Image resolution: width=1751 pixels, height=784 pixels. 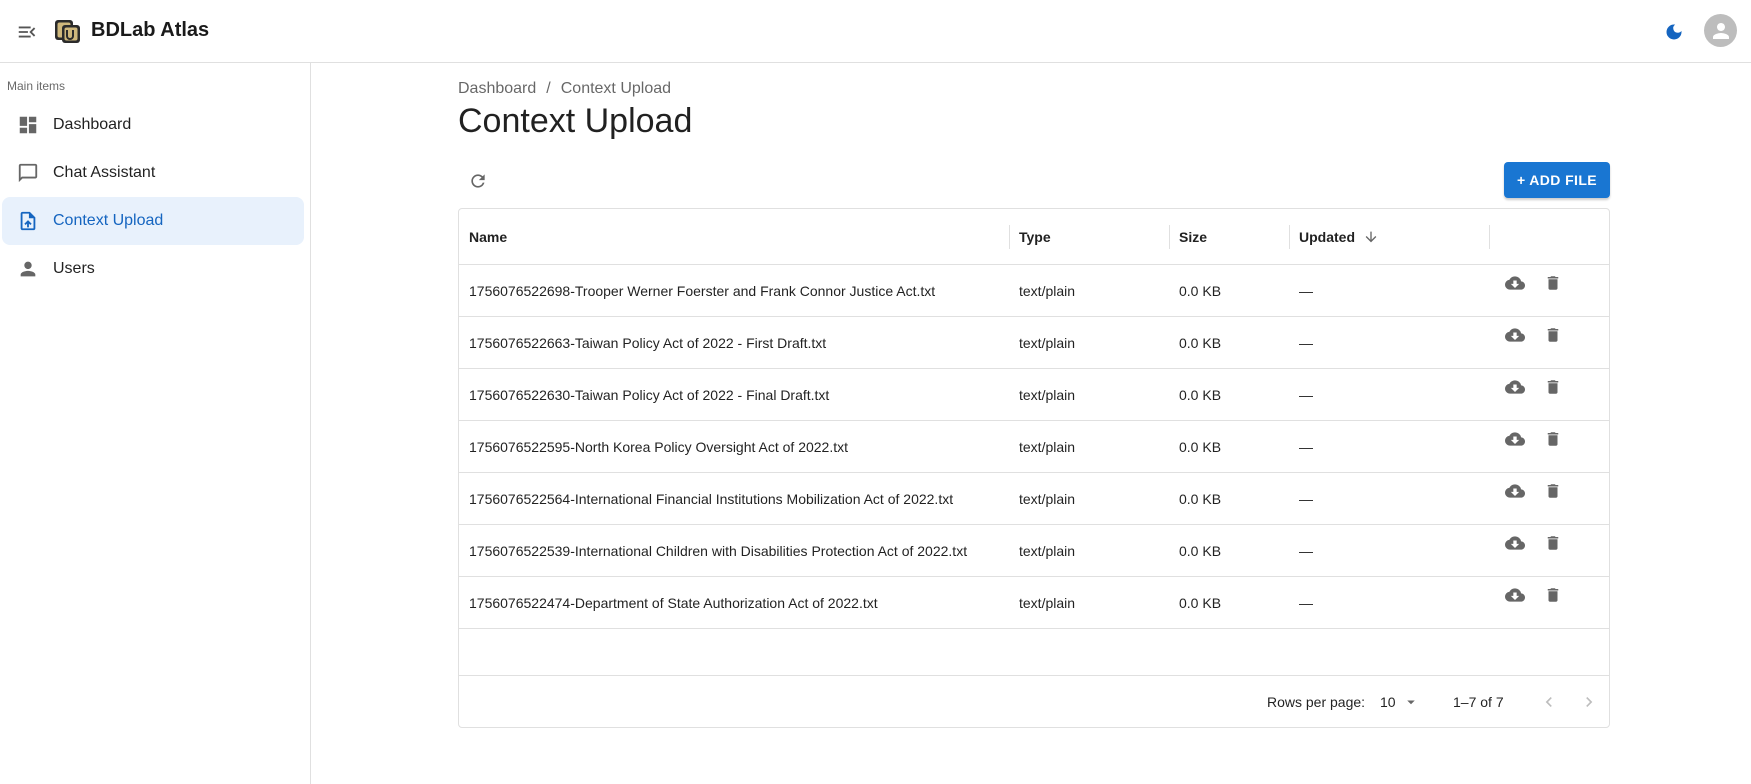 What do you see at coordinates (108, 220) in the screenshot?
I see `sidebar-item-label: Context Upload` at bounding box center [108, 220].